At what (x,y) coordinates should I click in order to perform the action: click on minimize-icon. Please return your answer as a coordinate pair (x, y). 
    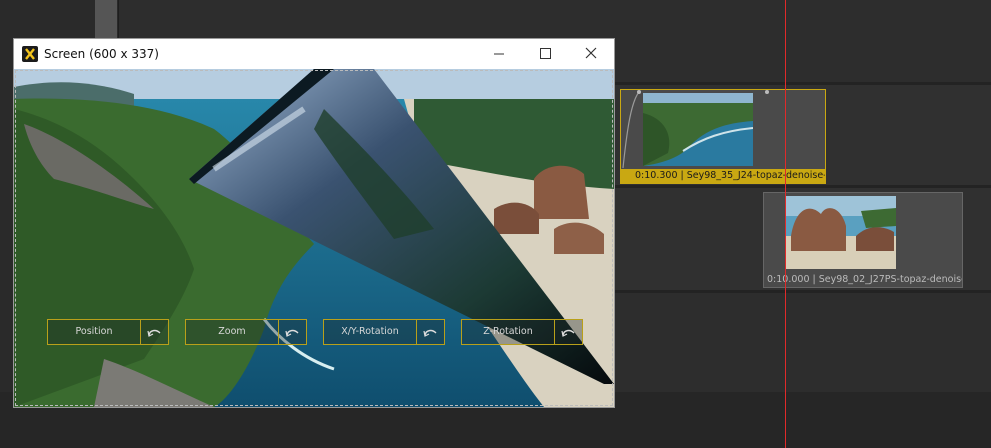
    Looking at the image, I should click on (499, 54).